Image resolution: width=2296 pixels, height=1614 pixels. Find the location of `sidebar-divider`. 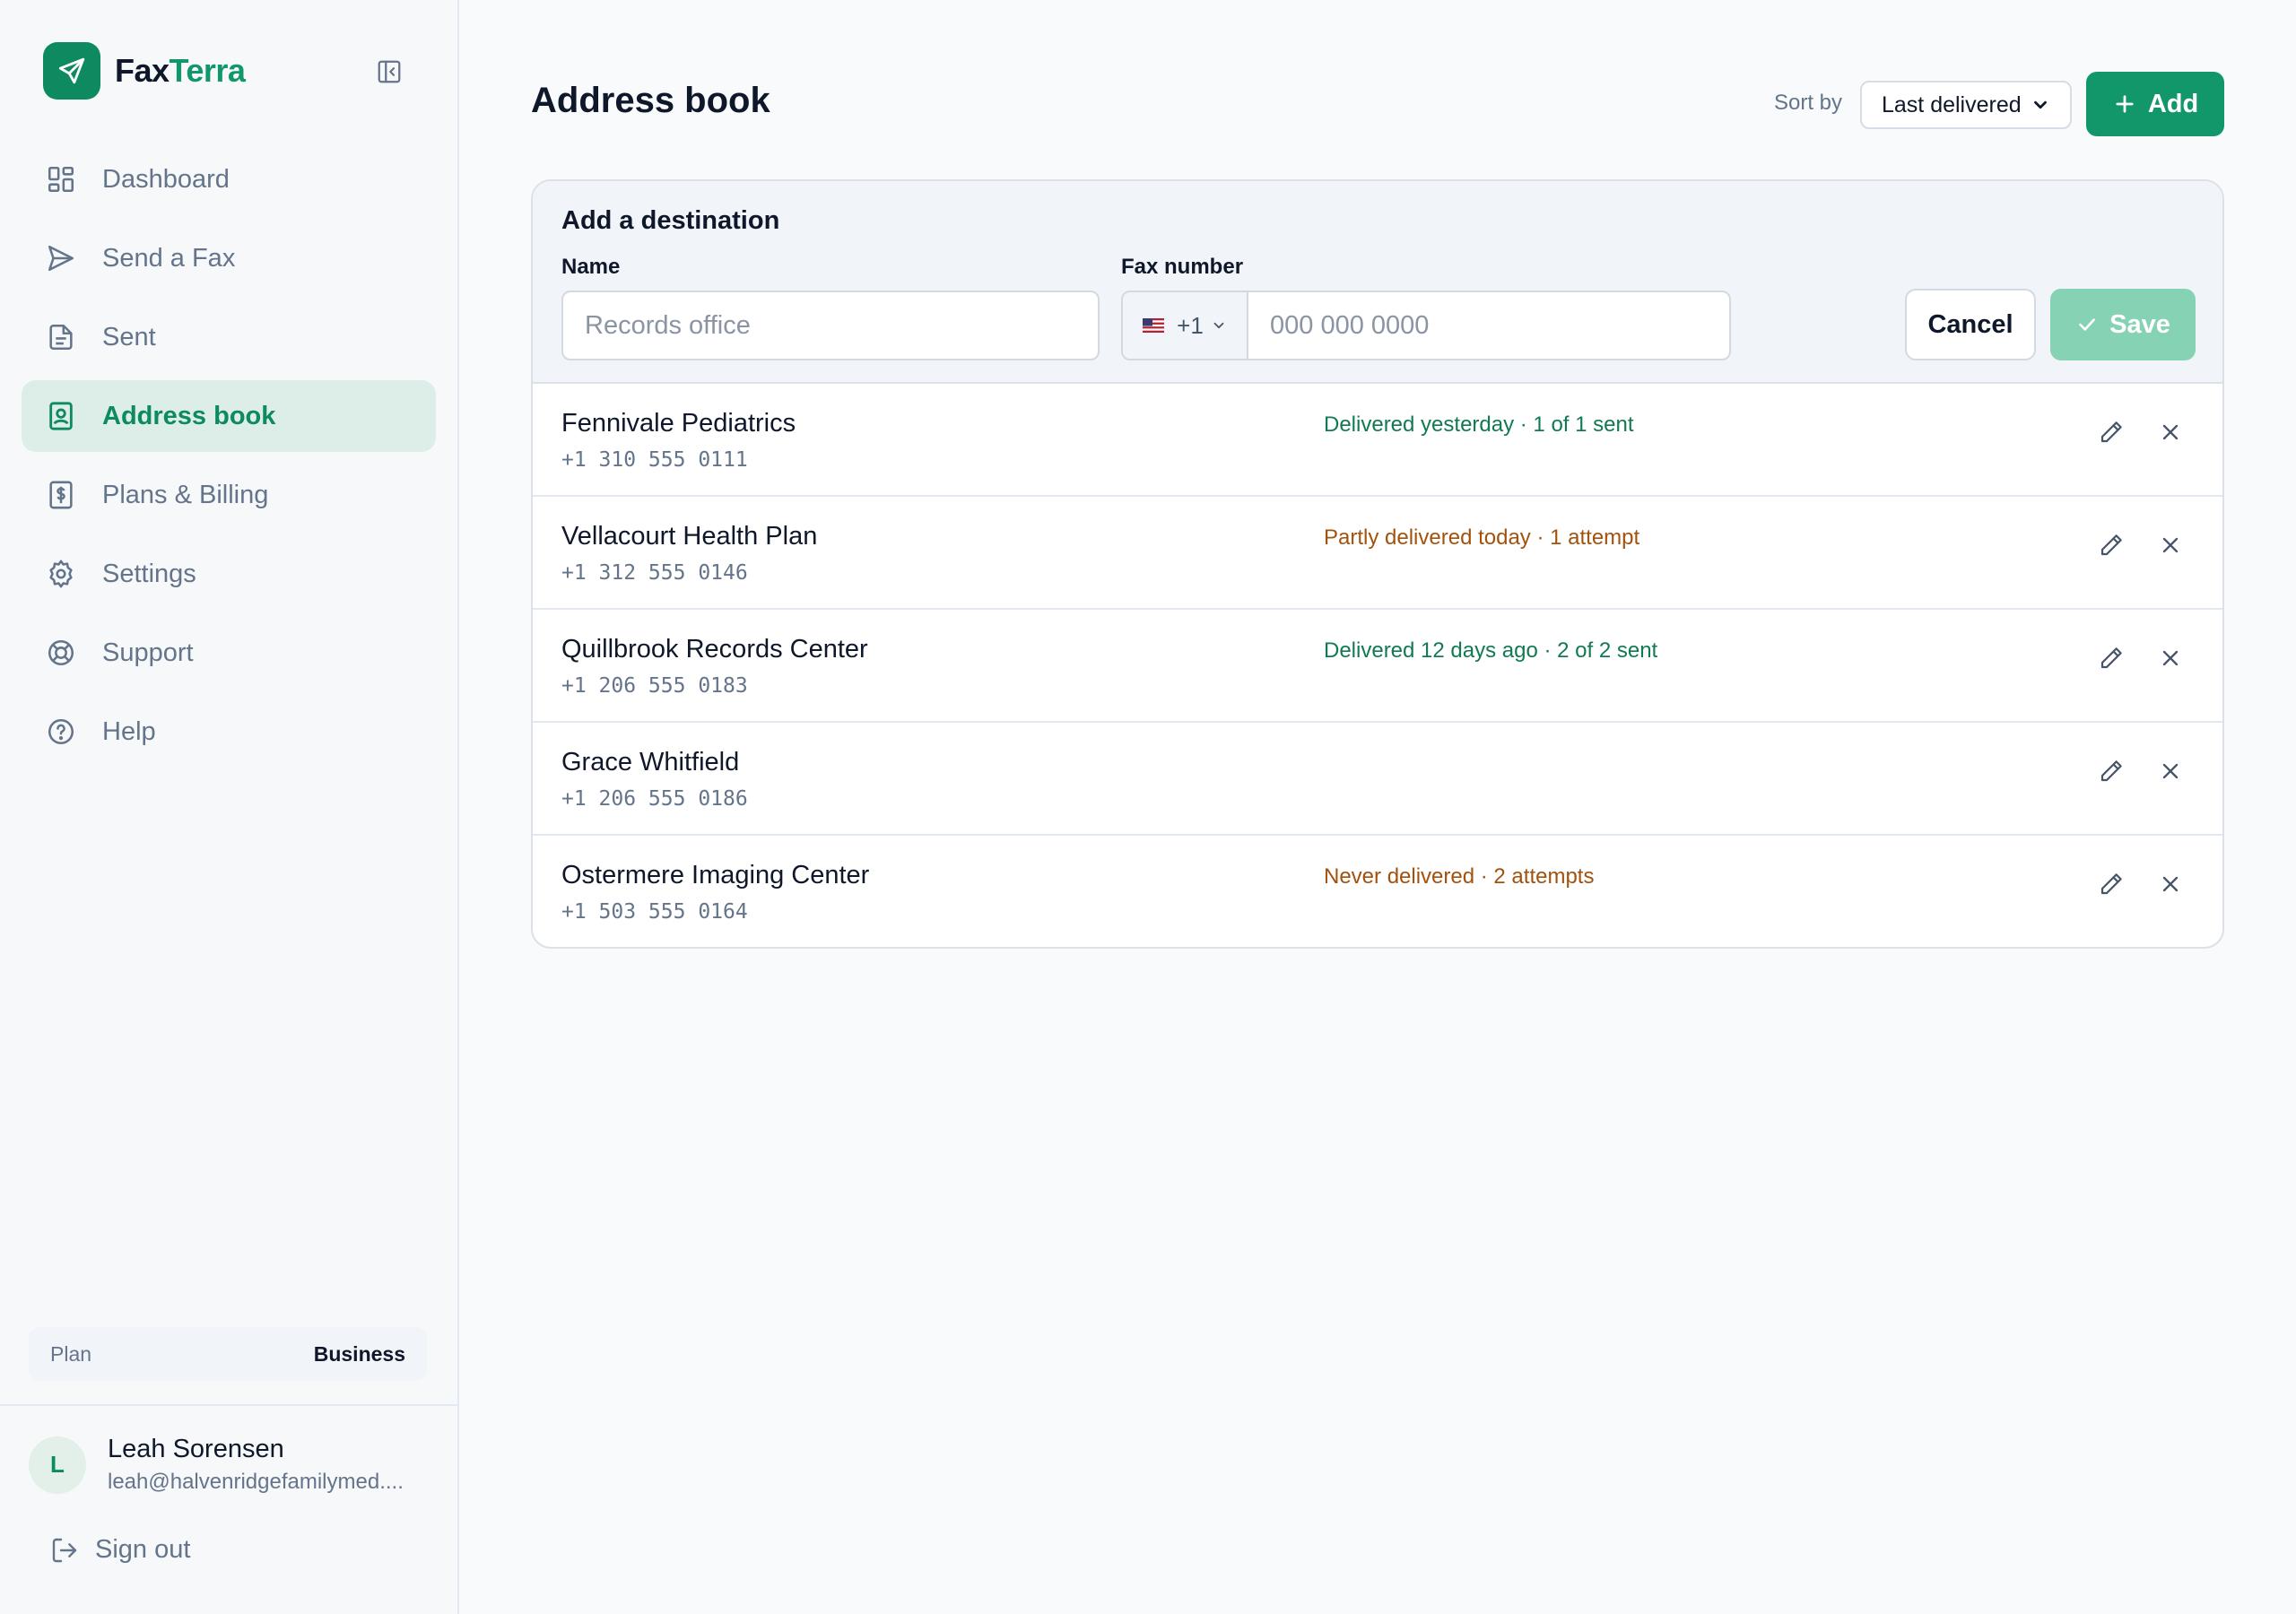

sidebar-divider is located at coordinates (228, 1405).